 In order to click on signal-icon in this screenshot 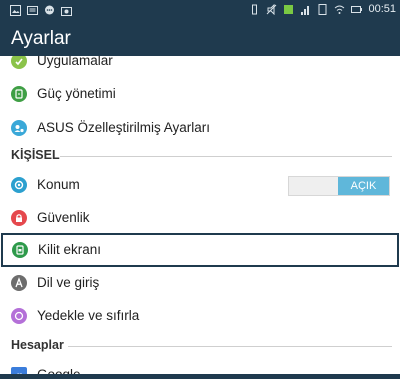, I will do `click(305, 9)`.